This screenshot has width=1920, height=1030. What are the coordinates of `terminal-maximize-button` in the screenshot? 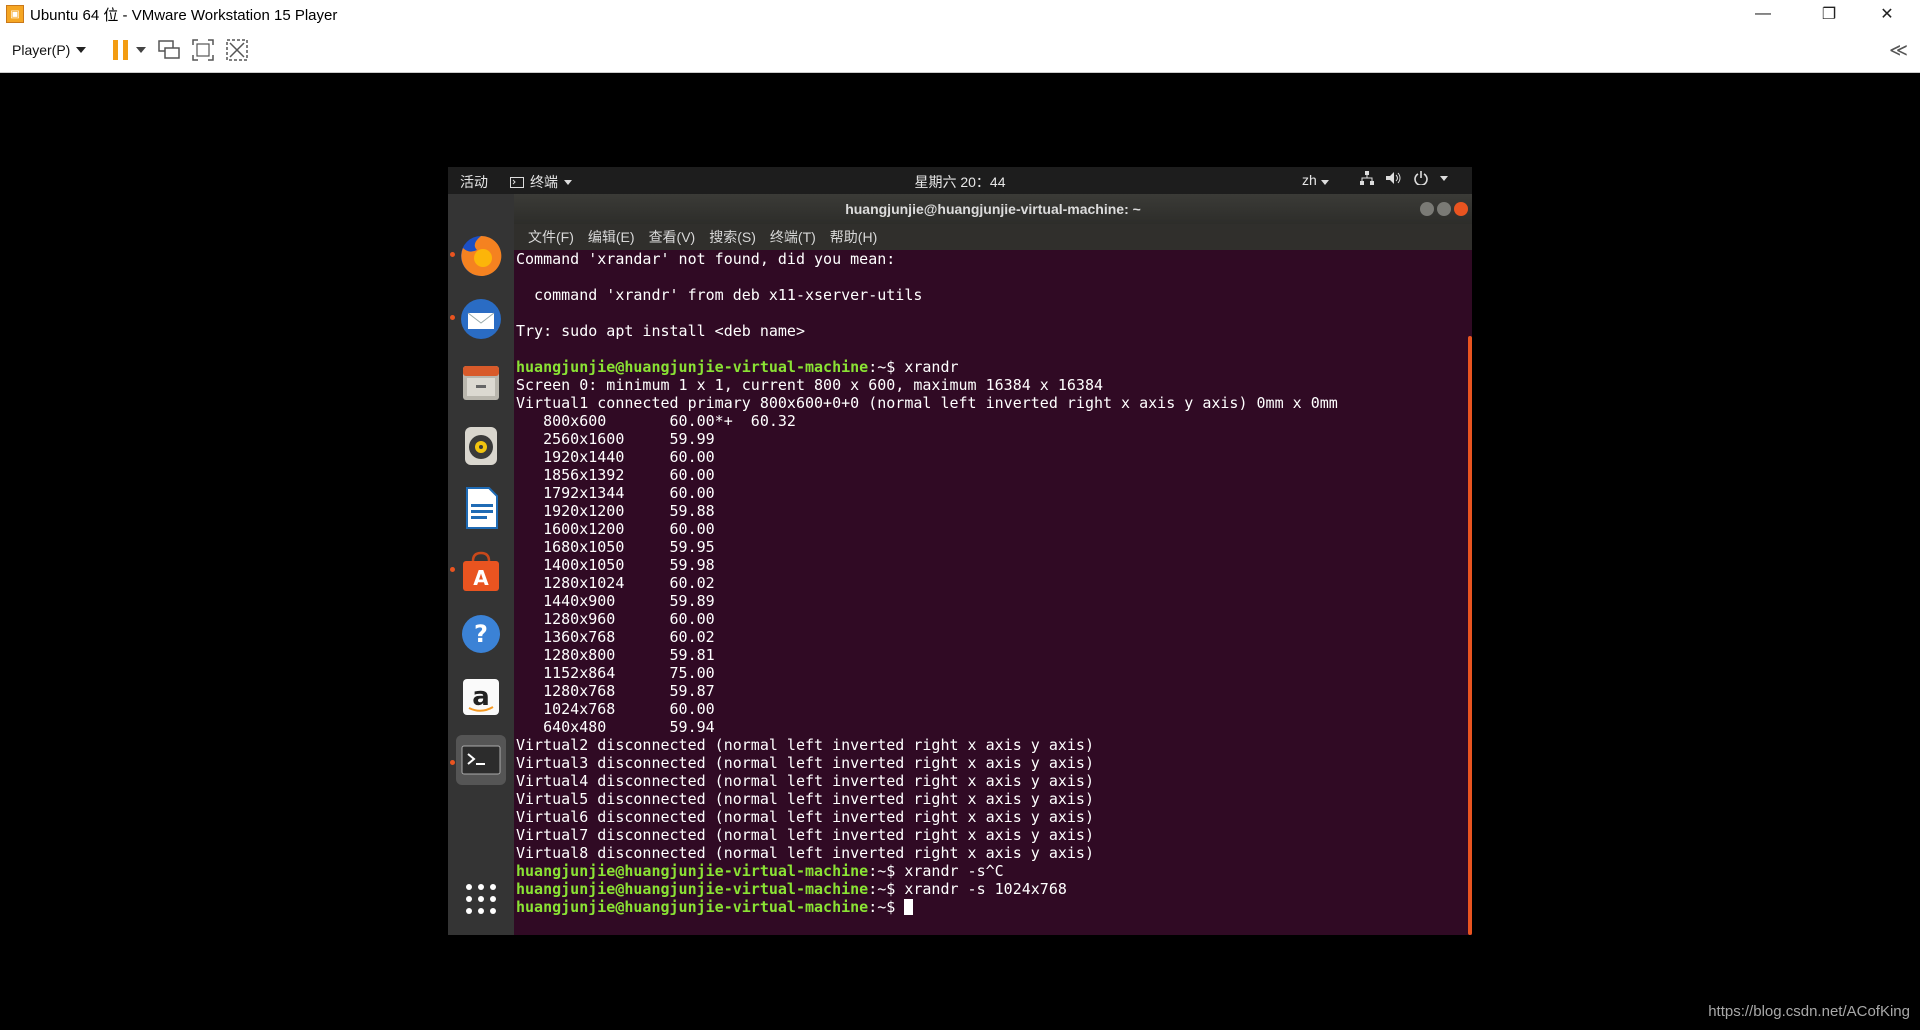 It's located at (1444, 209).